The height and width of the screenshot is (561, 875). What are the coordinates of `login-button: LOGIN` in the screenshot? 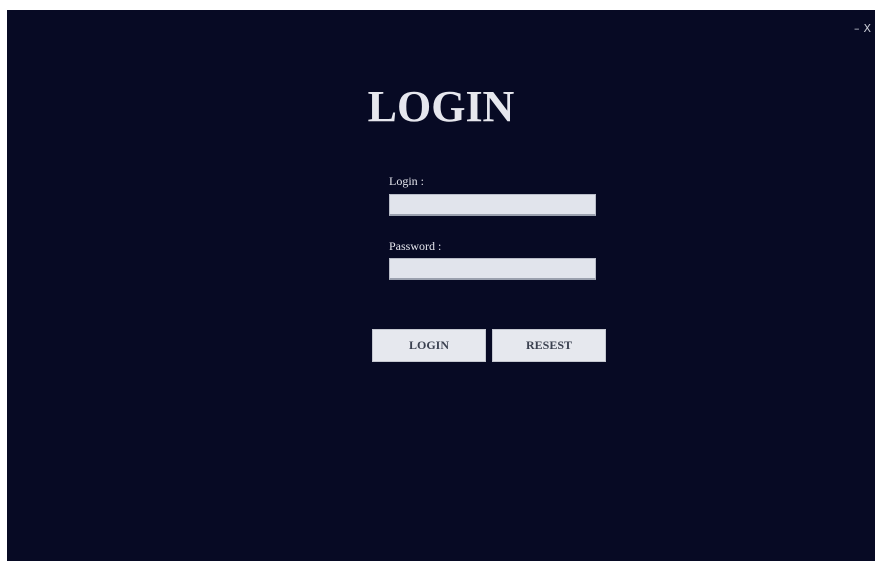 It's located at (429, 345).